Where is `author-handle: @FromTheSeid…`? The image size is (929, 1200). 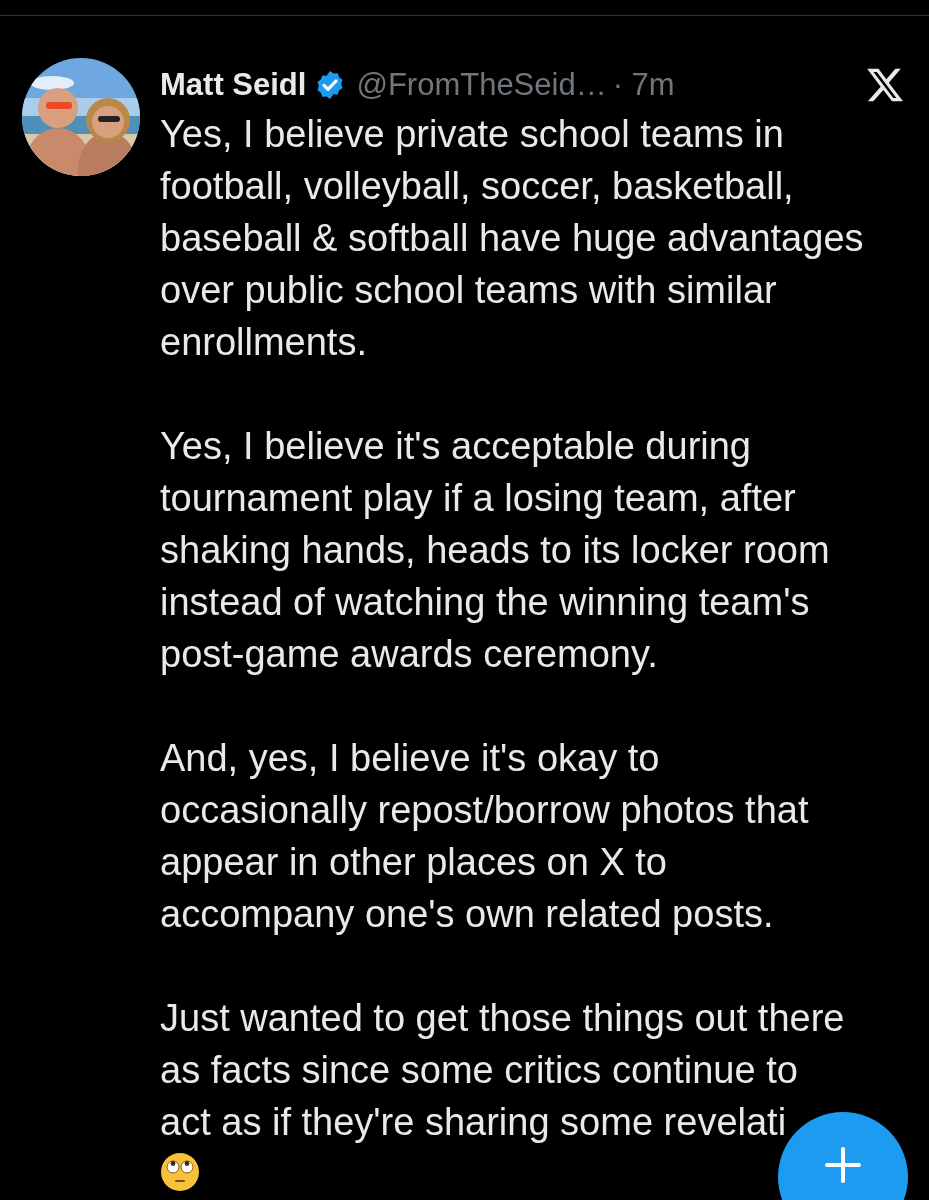 author-handle: @FromTheSeid… is located at coordinates (481, 85).